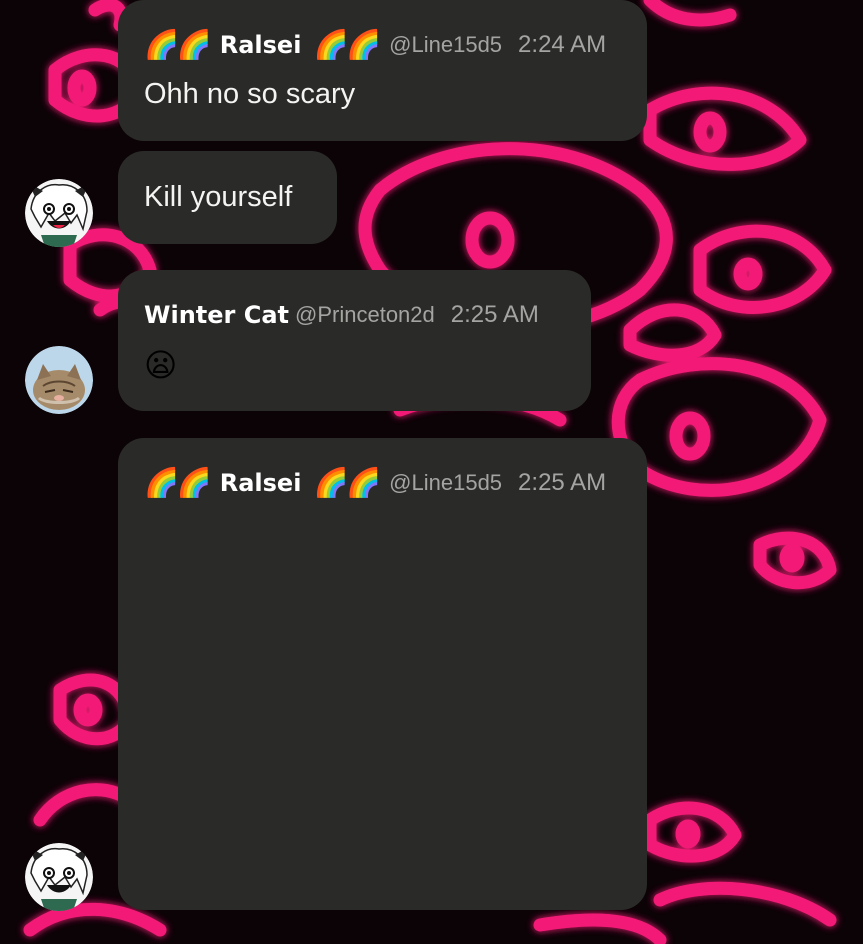 This screenshot has height=944, width=863. What do you see at coordinates (250, 94) in the screenshot?
I see `message-text: Ohh no so scary` at bounding box center [250, 94].